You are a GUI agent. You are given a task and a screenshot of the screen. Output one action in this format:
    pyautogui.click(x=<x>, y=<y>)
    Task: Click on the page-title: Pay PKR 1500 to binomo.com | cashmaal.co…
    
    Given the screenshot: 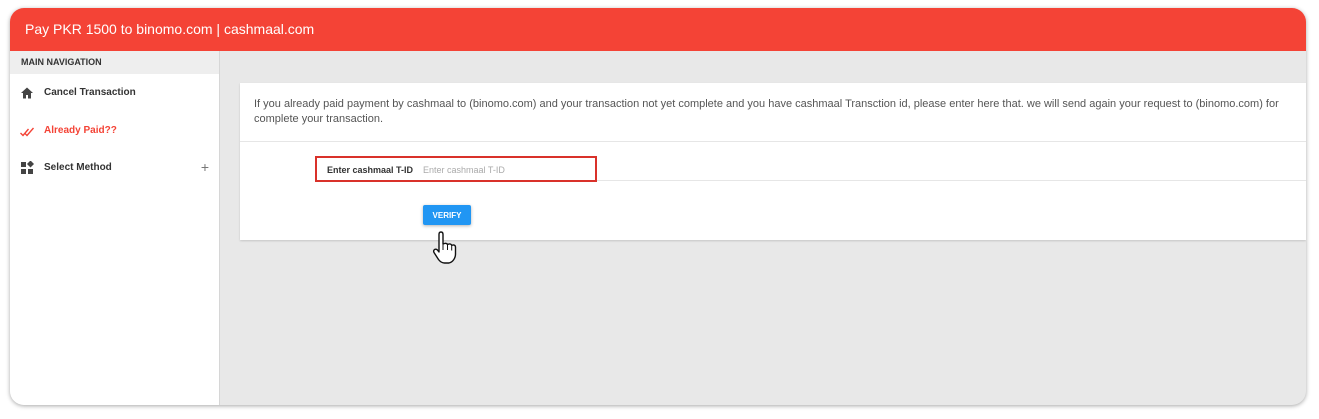 What is the action you would take?
    pyautogui.click(x=170, y=29)
    